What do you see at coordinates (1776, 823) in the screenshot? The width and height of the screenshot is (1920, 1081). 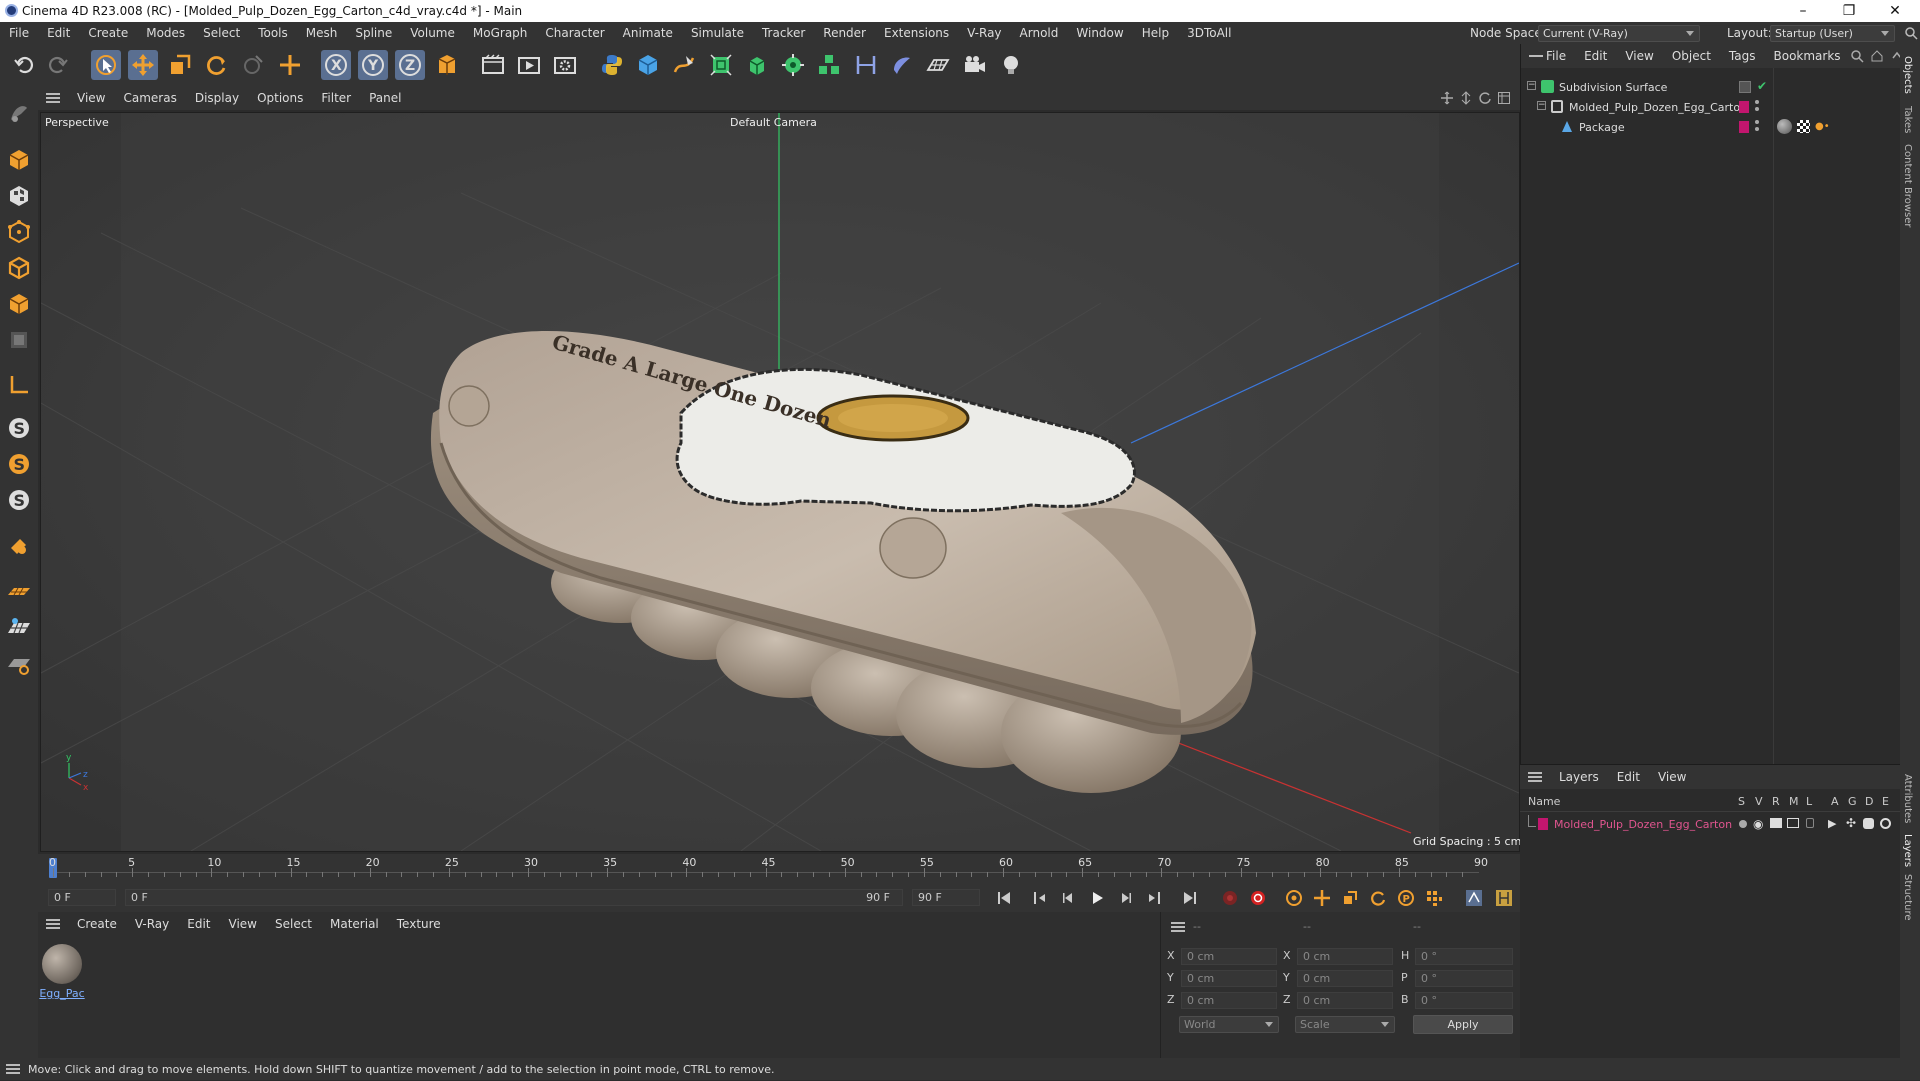 I see `layer-render-icon` at bounding box center [1776, 823].